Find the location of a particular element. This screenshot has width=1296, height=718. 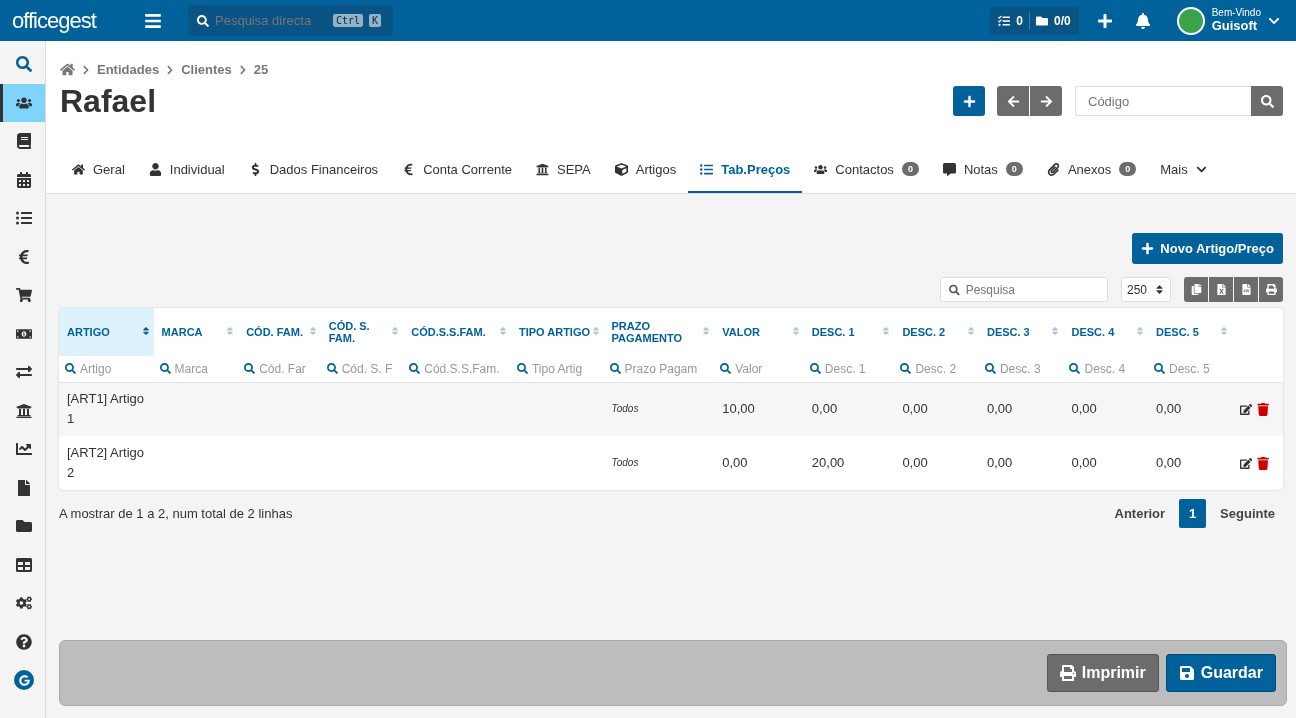

add-button is located at coordinates (969, 101).